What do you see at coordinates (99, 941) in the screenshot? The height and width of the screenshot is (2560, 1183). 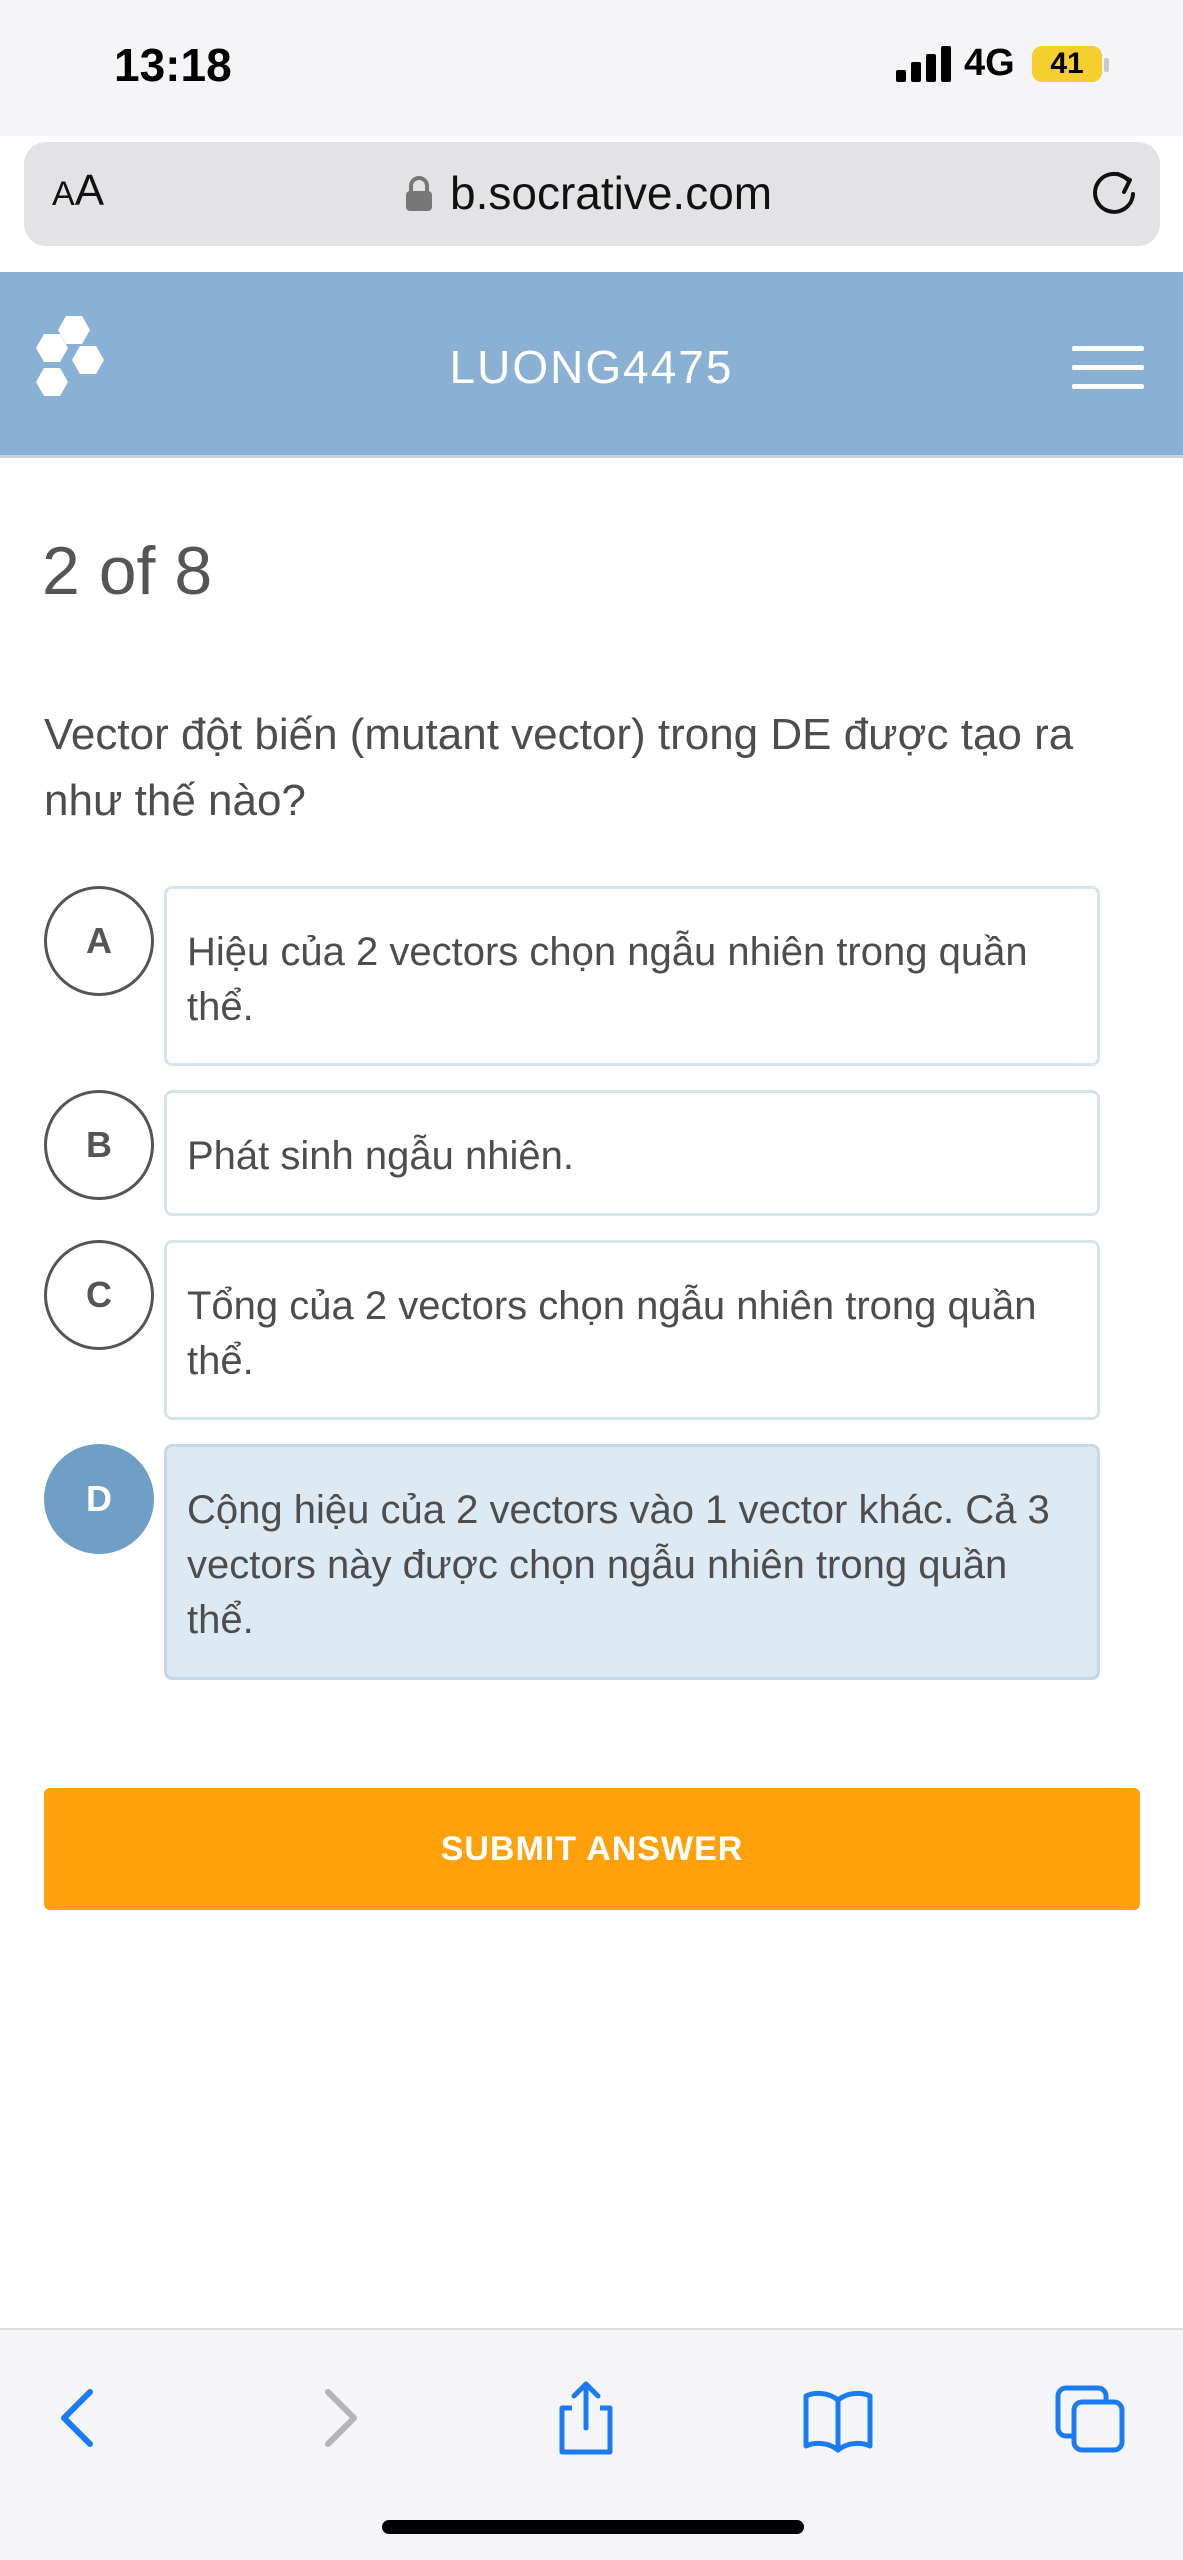 I see `option-letter-a: A` at bounding box center [99, 941].